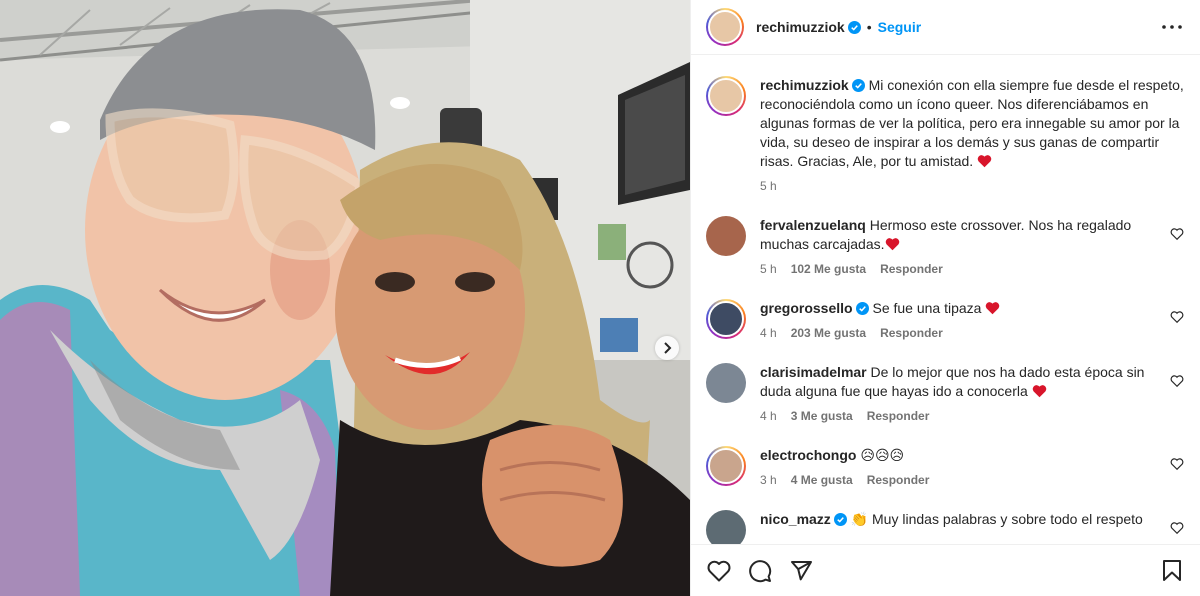 This screenshot has width=1200, height=596. I want to click on comment-icon, so click(760, 570).